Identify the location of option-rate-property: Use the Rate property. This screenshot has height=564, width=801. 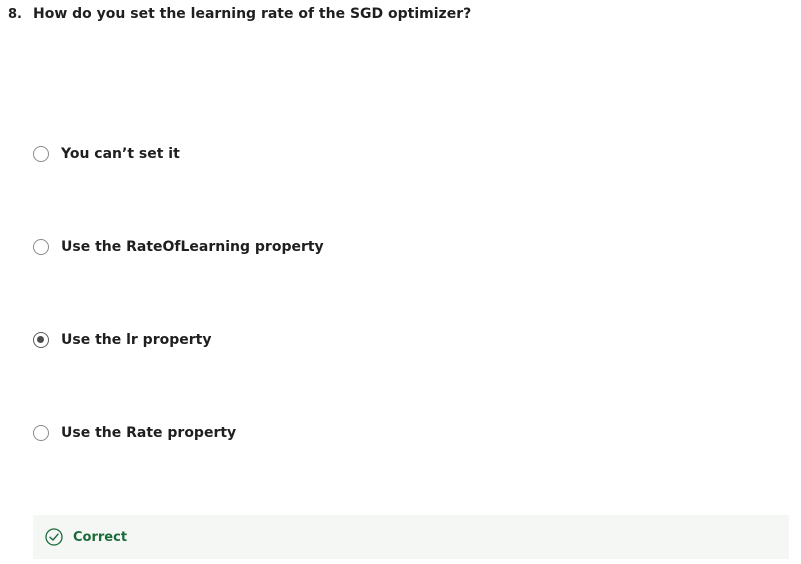
(134, 433).